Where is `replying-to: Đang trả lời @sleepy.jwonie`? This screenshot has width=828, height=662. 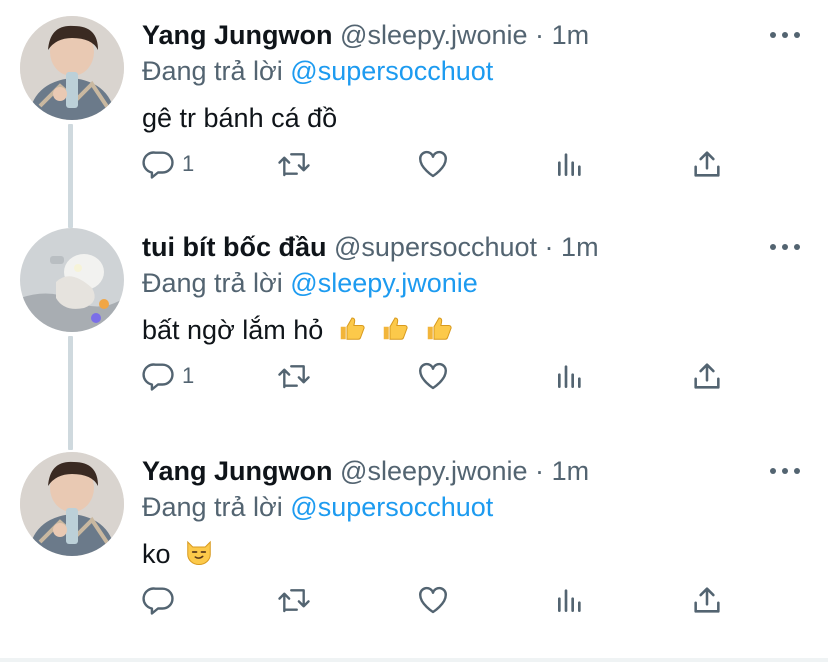
replying-to: Đang trả lời @sleepy.jwonie is located at coordinates (310, 283).